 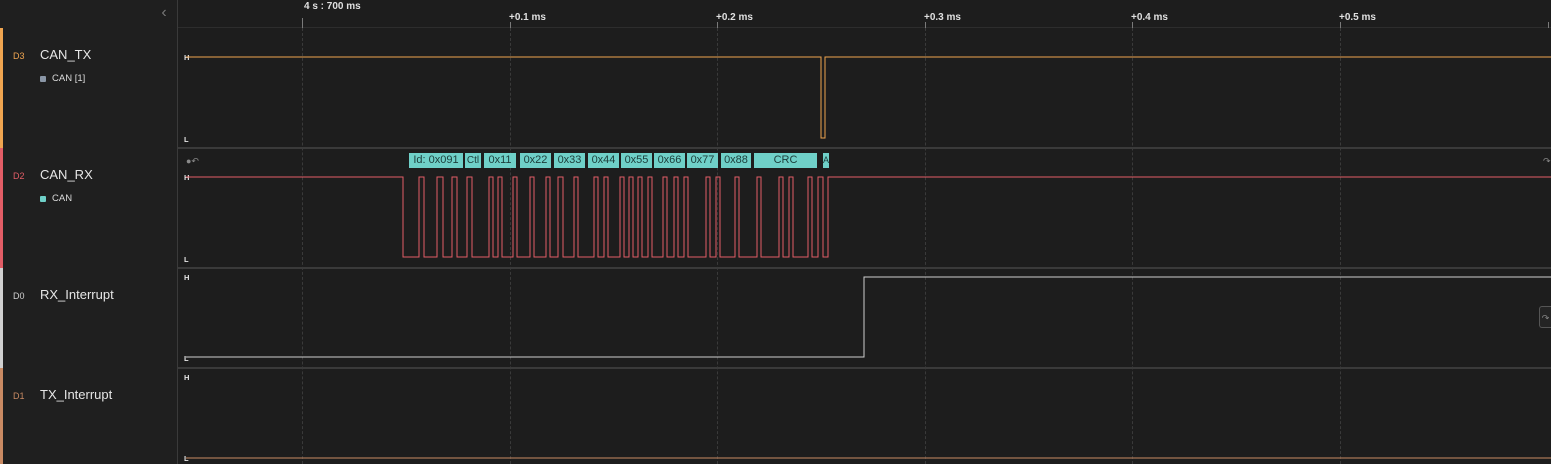 What do you see at coordinates (19, 56) in the screenshot?
I see `channel-id: D3` at bounding box center [19, 56].